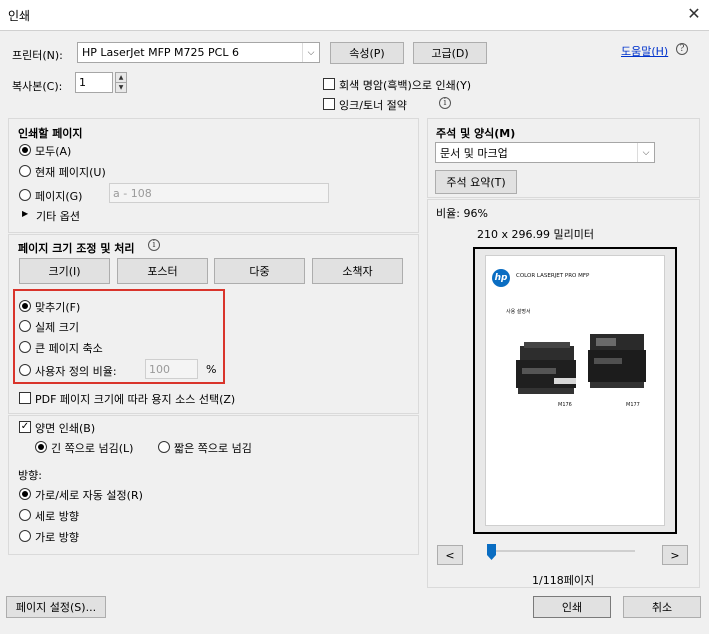 The height and width of the screenshot is (634, 709). Describe the element at coordinates (162, 271) in the screenshot. I see `tab-poster: 포스터` at that location.